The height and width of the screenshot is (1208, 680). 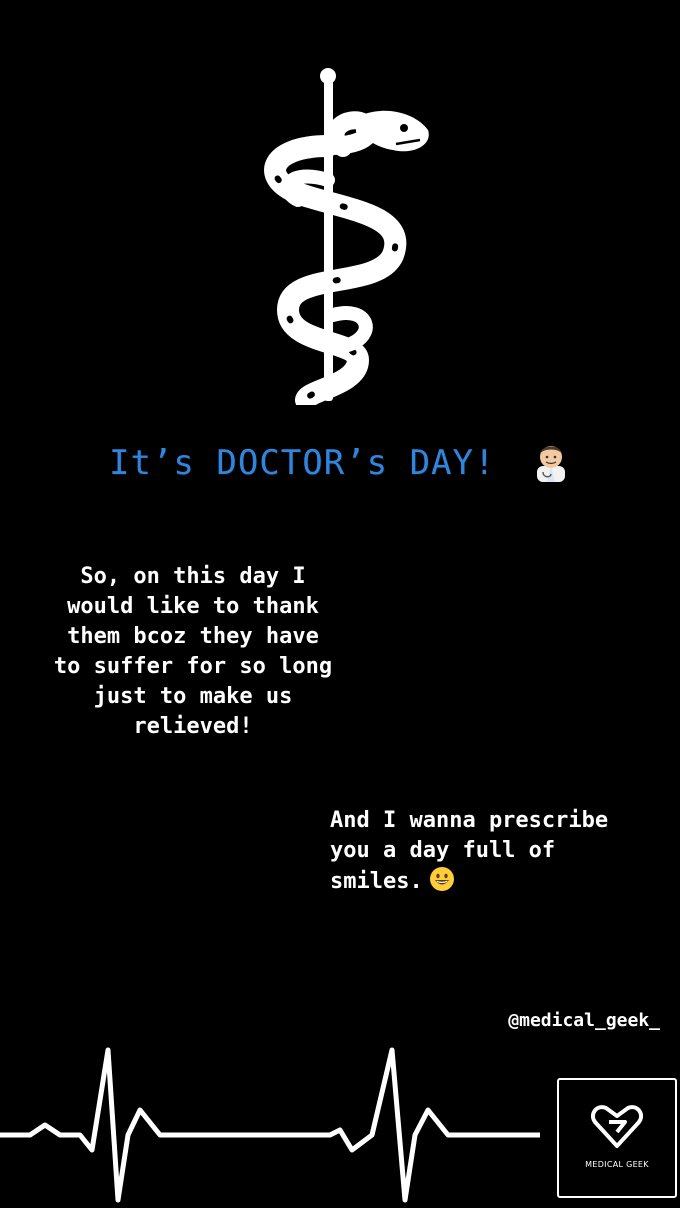 What do you see at coordinates (551, 464) in the screenshot?
I see `man-health-worker-emoji` at bounding box center [551, 464].